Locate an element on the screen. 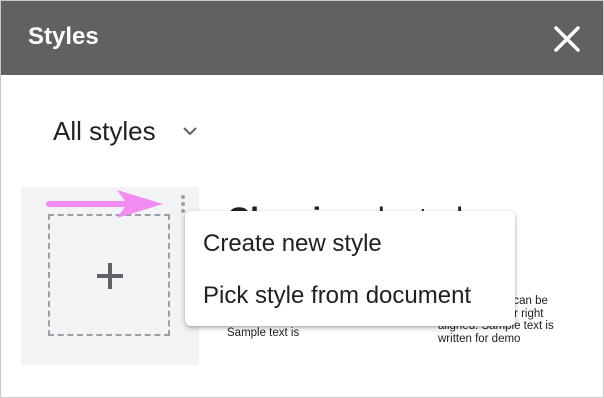 Image resolution: width=604 pixels, height=398 pixels. chevron-down-icon is located at coordinates (189, 131).